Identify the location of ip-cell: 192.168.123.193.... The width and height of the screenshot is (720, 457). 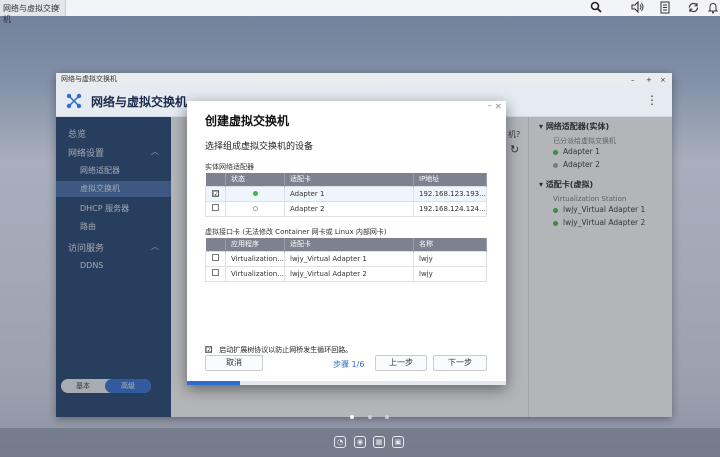
(450, 193).